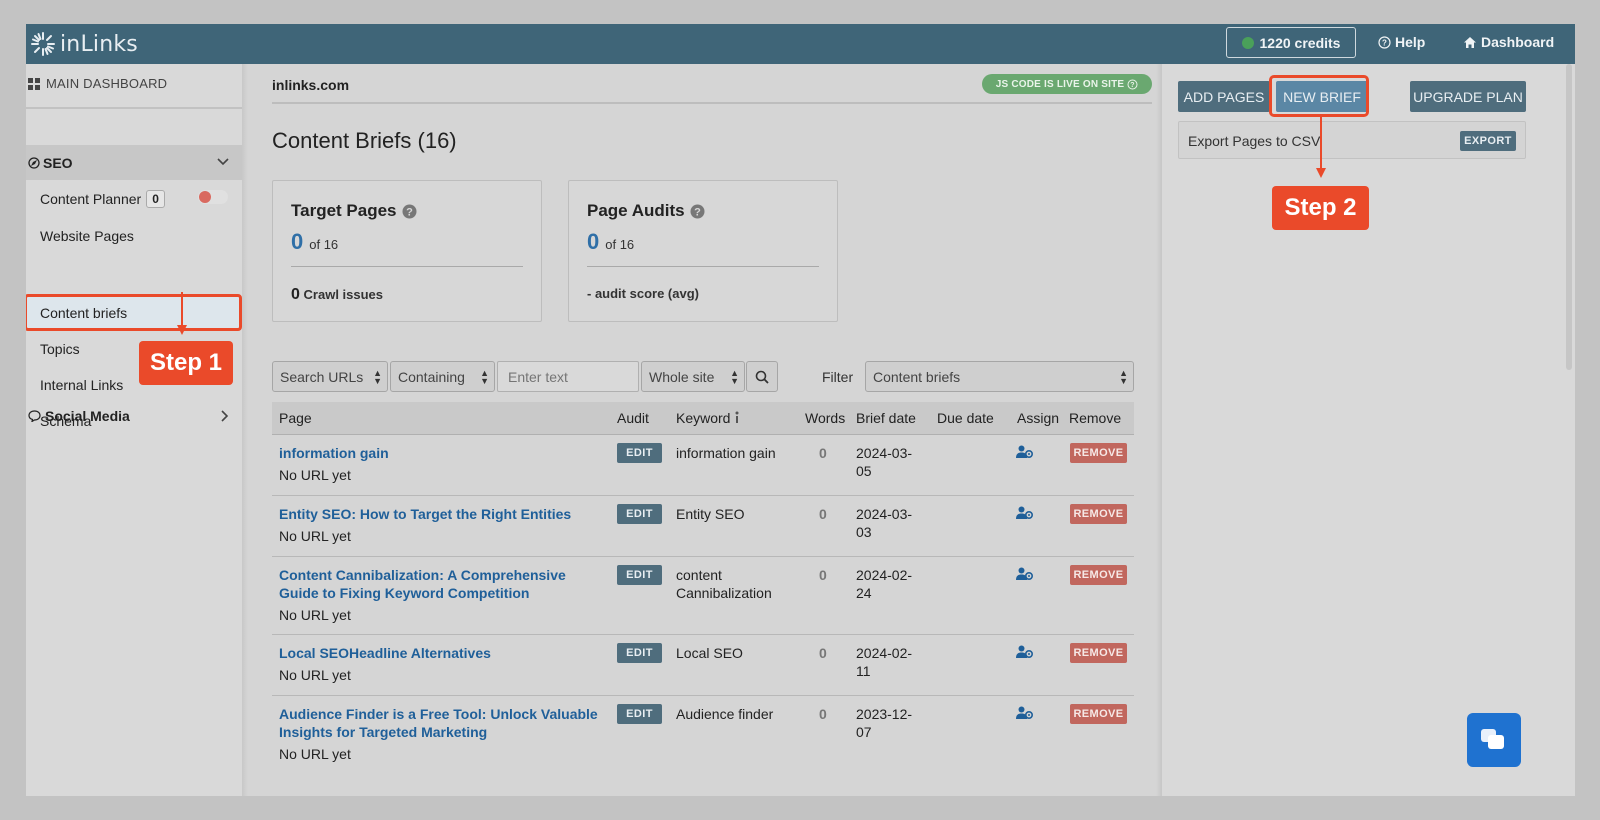 The width and height of the screenshot is (1600, 820). I want to click on card-count: 0 of 16, so click(610, 242).